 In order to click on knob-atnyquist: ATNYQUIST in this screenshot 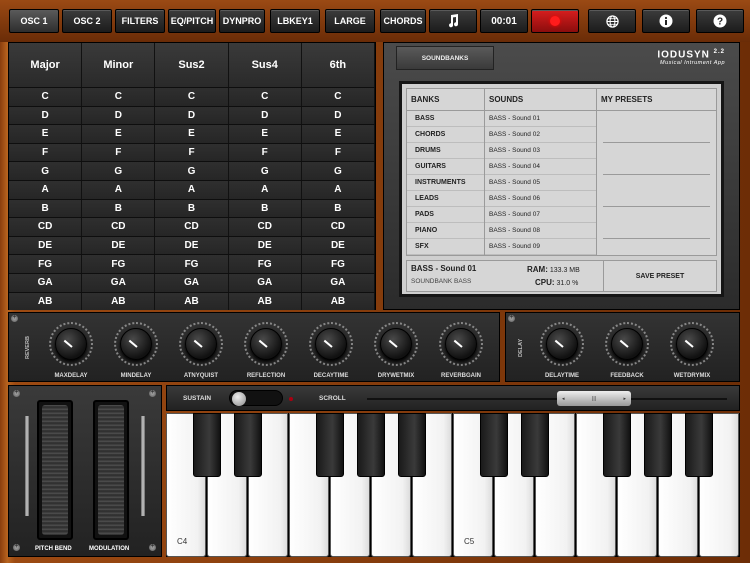, I will do `click(201, 350)`.